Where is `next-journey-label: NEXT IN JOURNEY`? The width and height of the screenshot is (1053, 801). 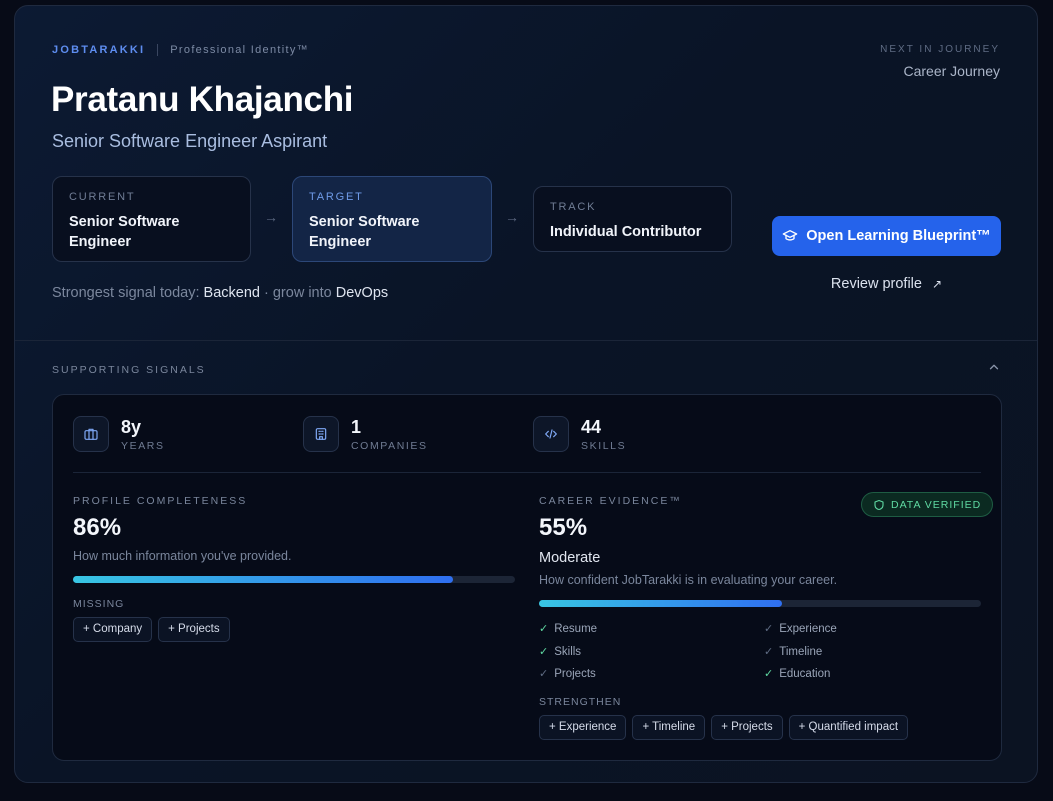
next-journey-label: NEXT IN JOURNEY is located at coordinates (940, 49).